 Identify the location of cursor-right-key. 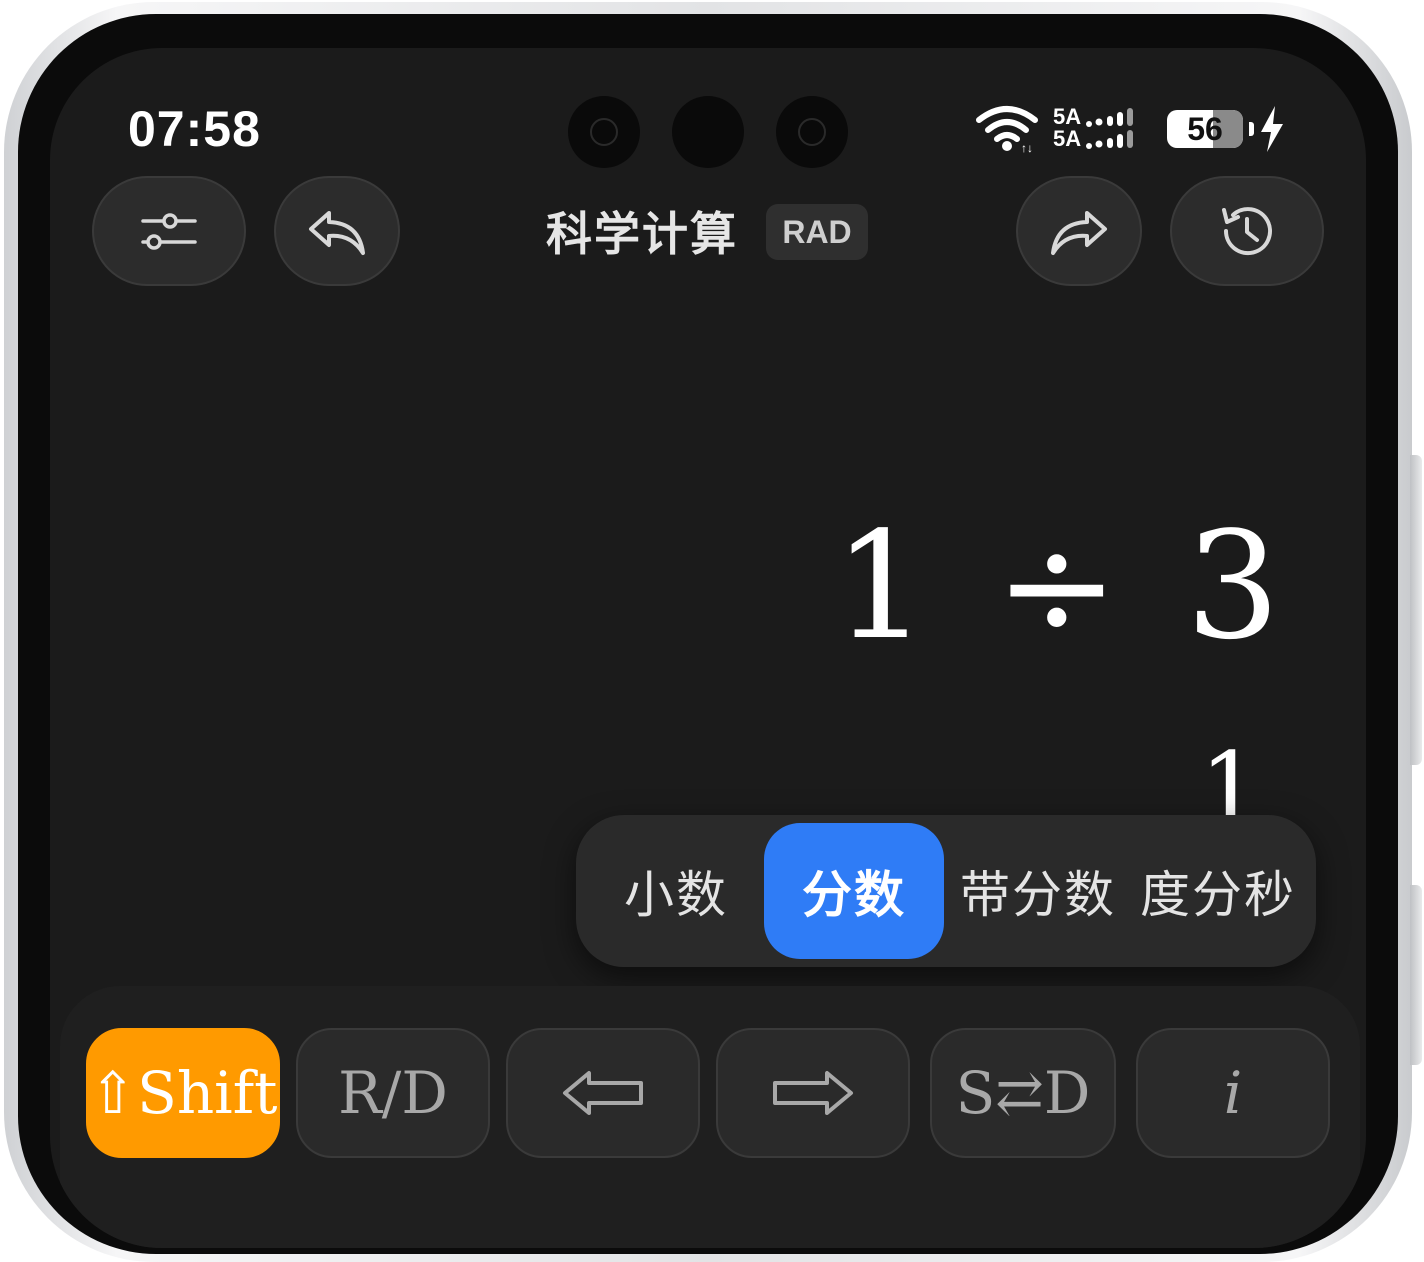
(813, 1093).